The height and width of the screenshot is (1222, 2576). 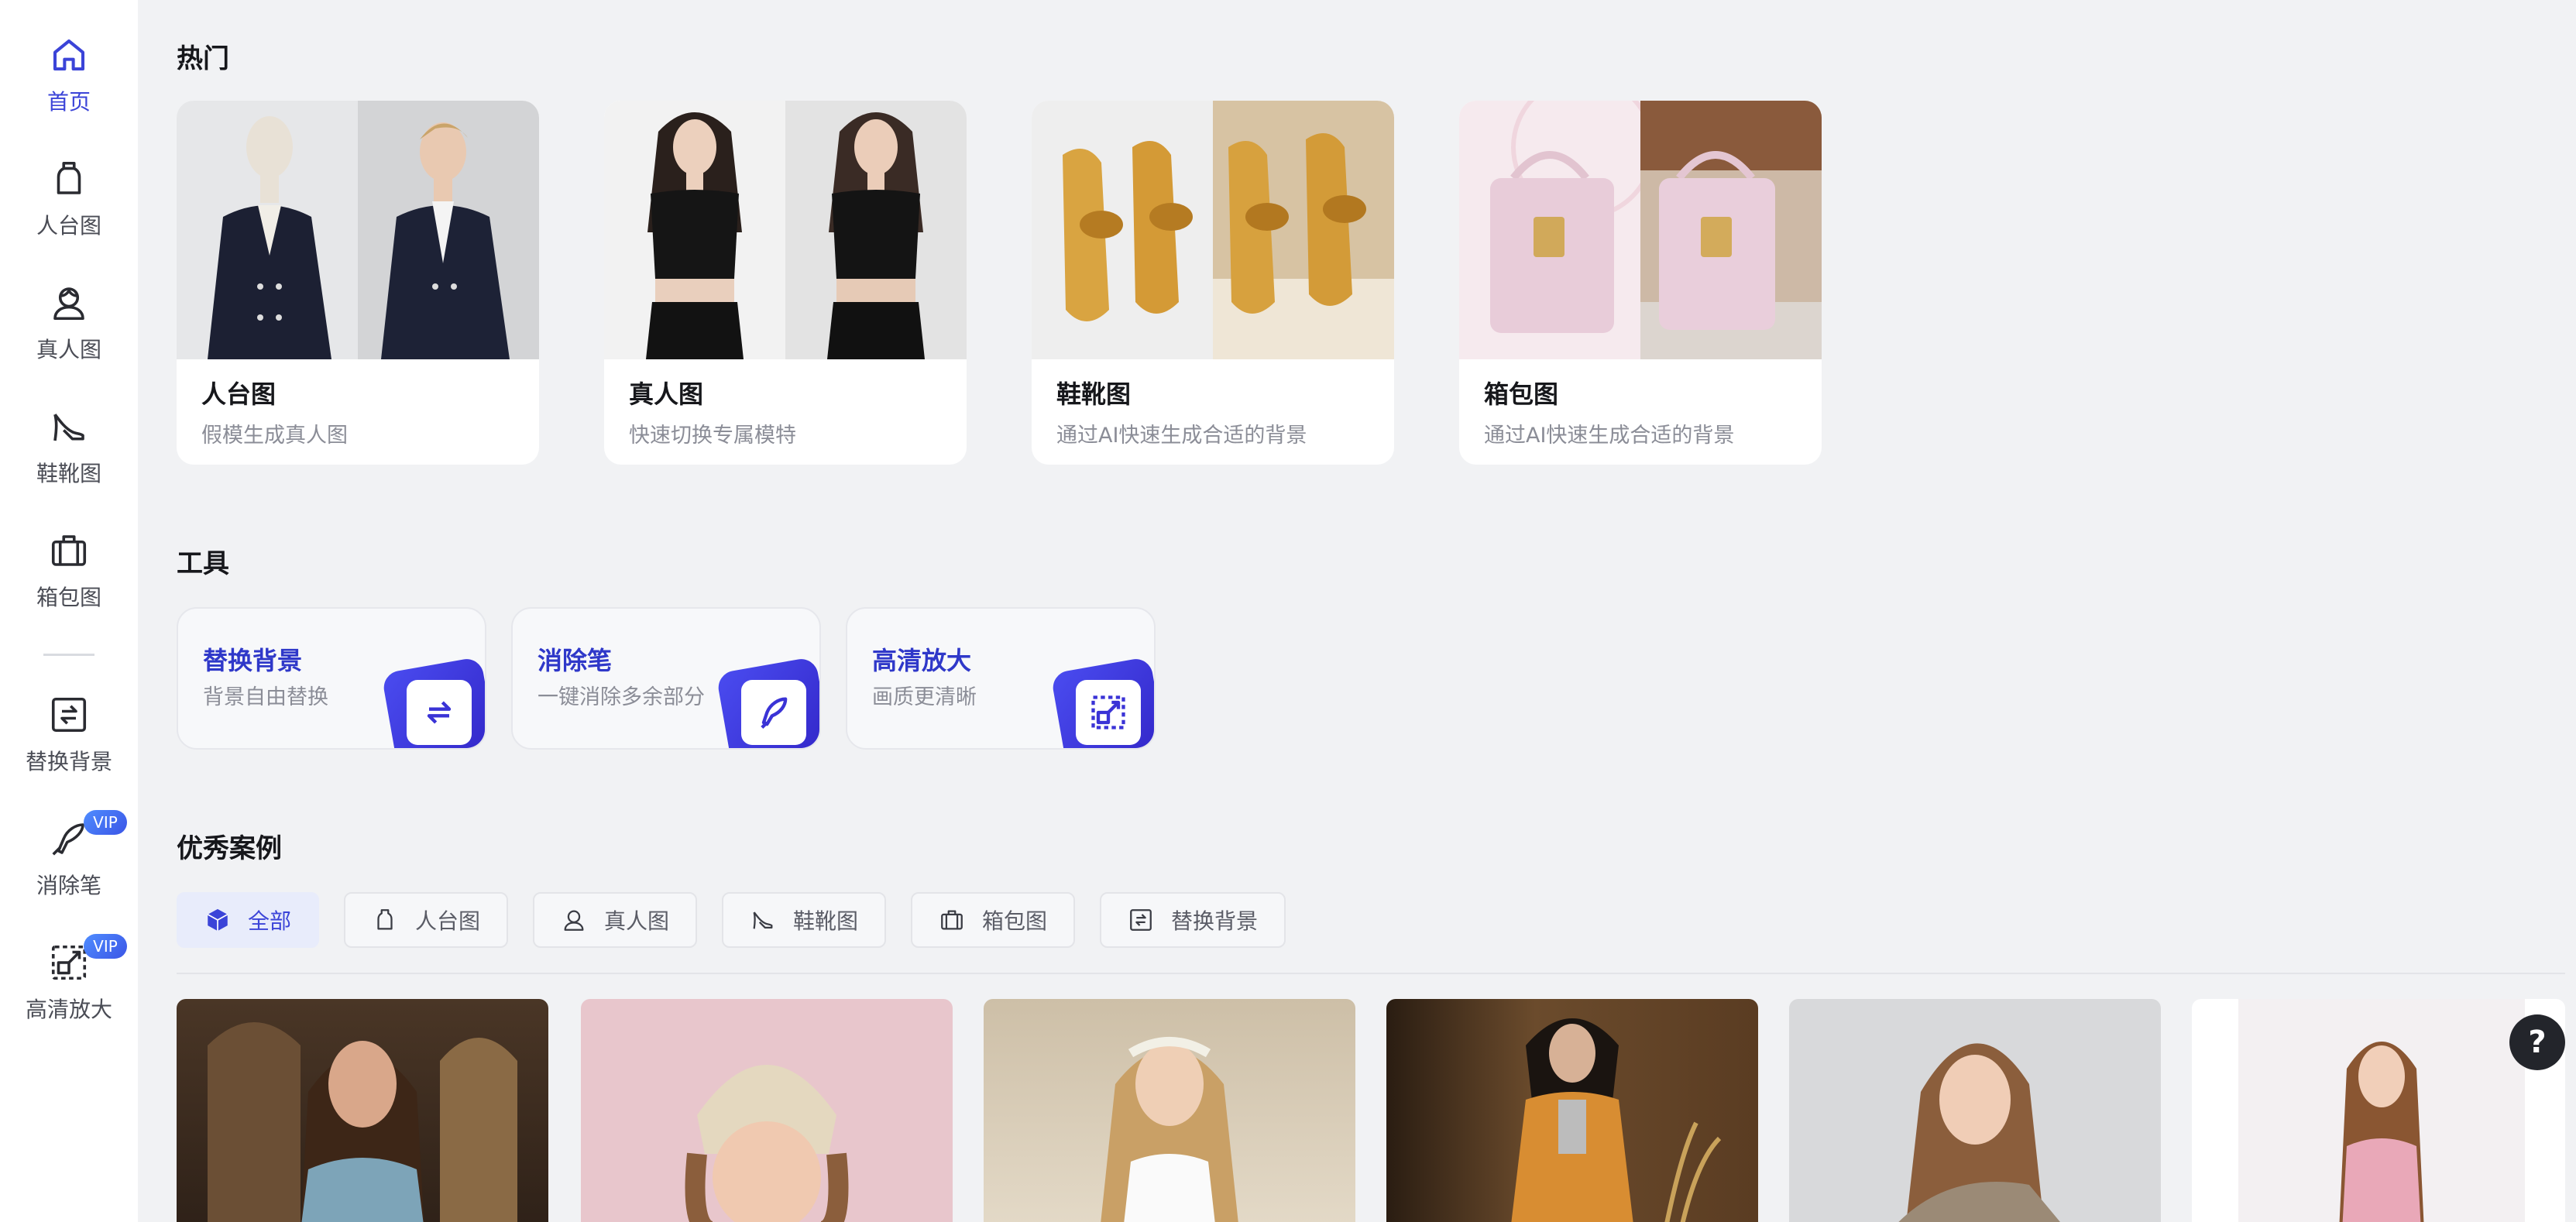 I want to click on tab-label: 真人图, so click(x=637, y=921).